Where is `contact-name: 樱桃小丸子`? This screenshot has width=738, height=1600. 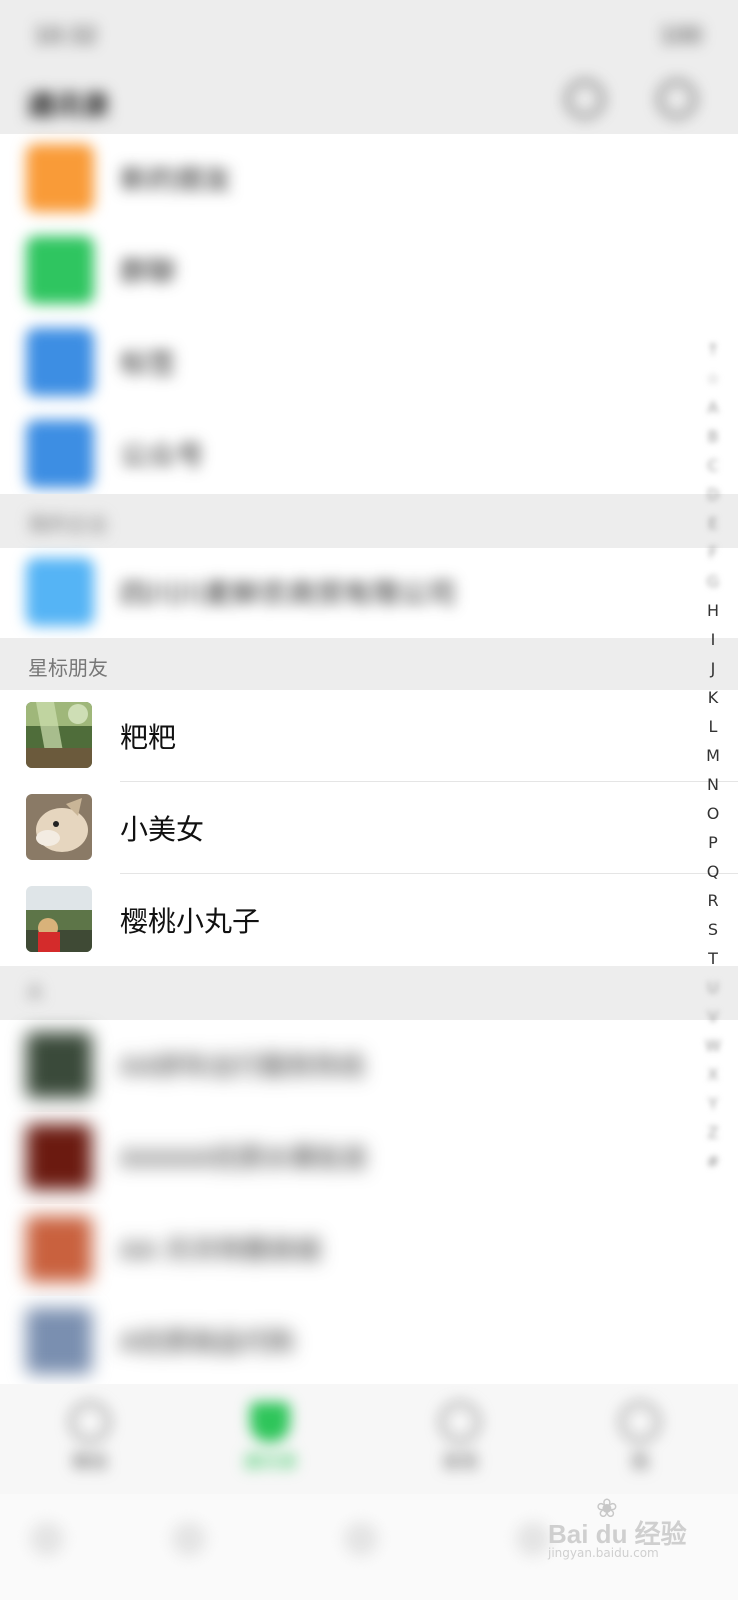 contact-name: 樱桃小丸子 is located at coordinates (190, 921).